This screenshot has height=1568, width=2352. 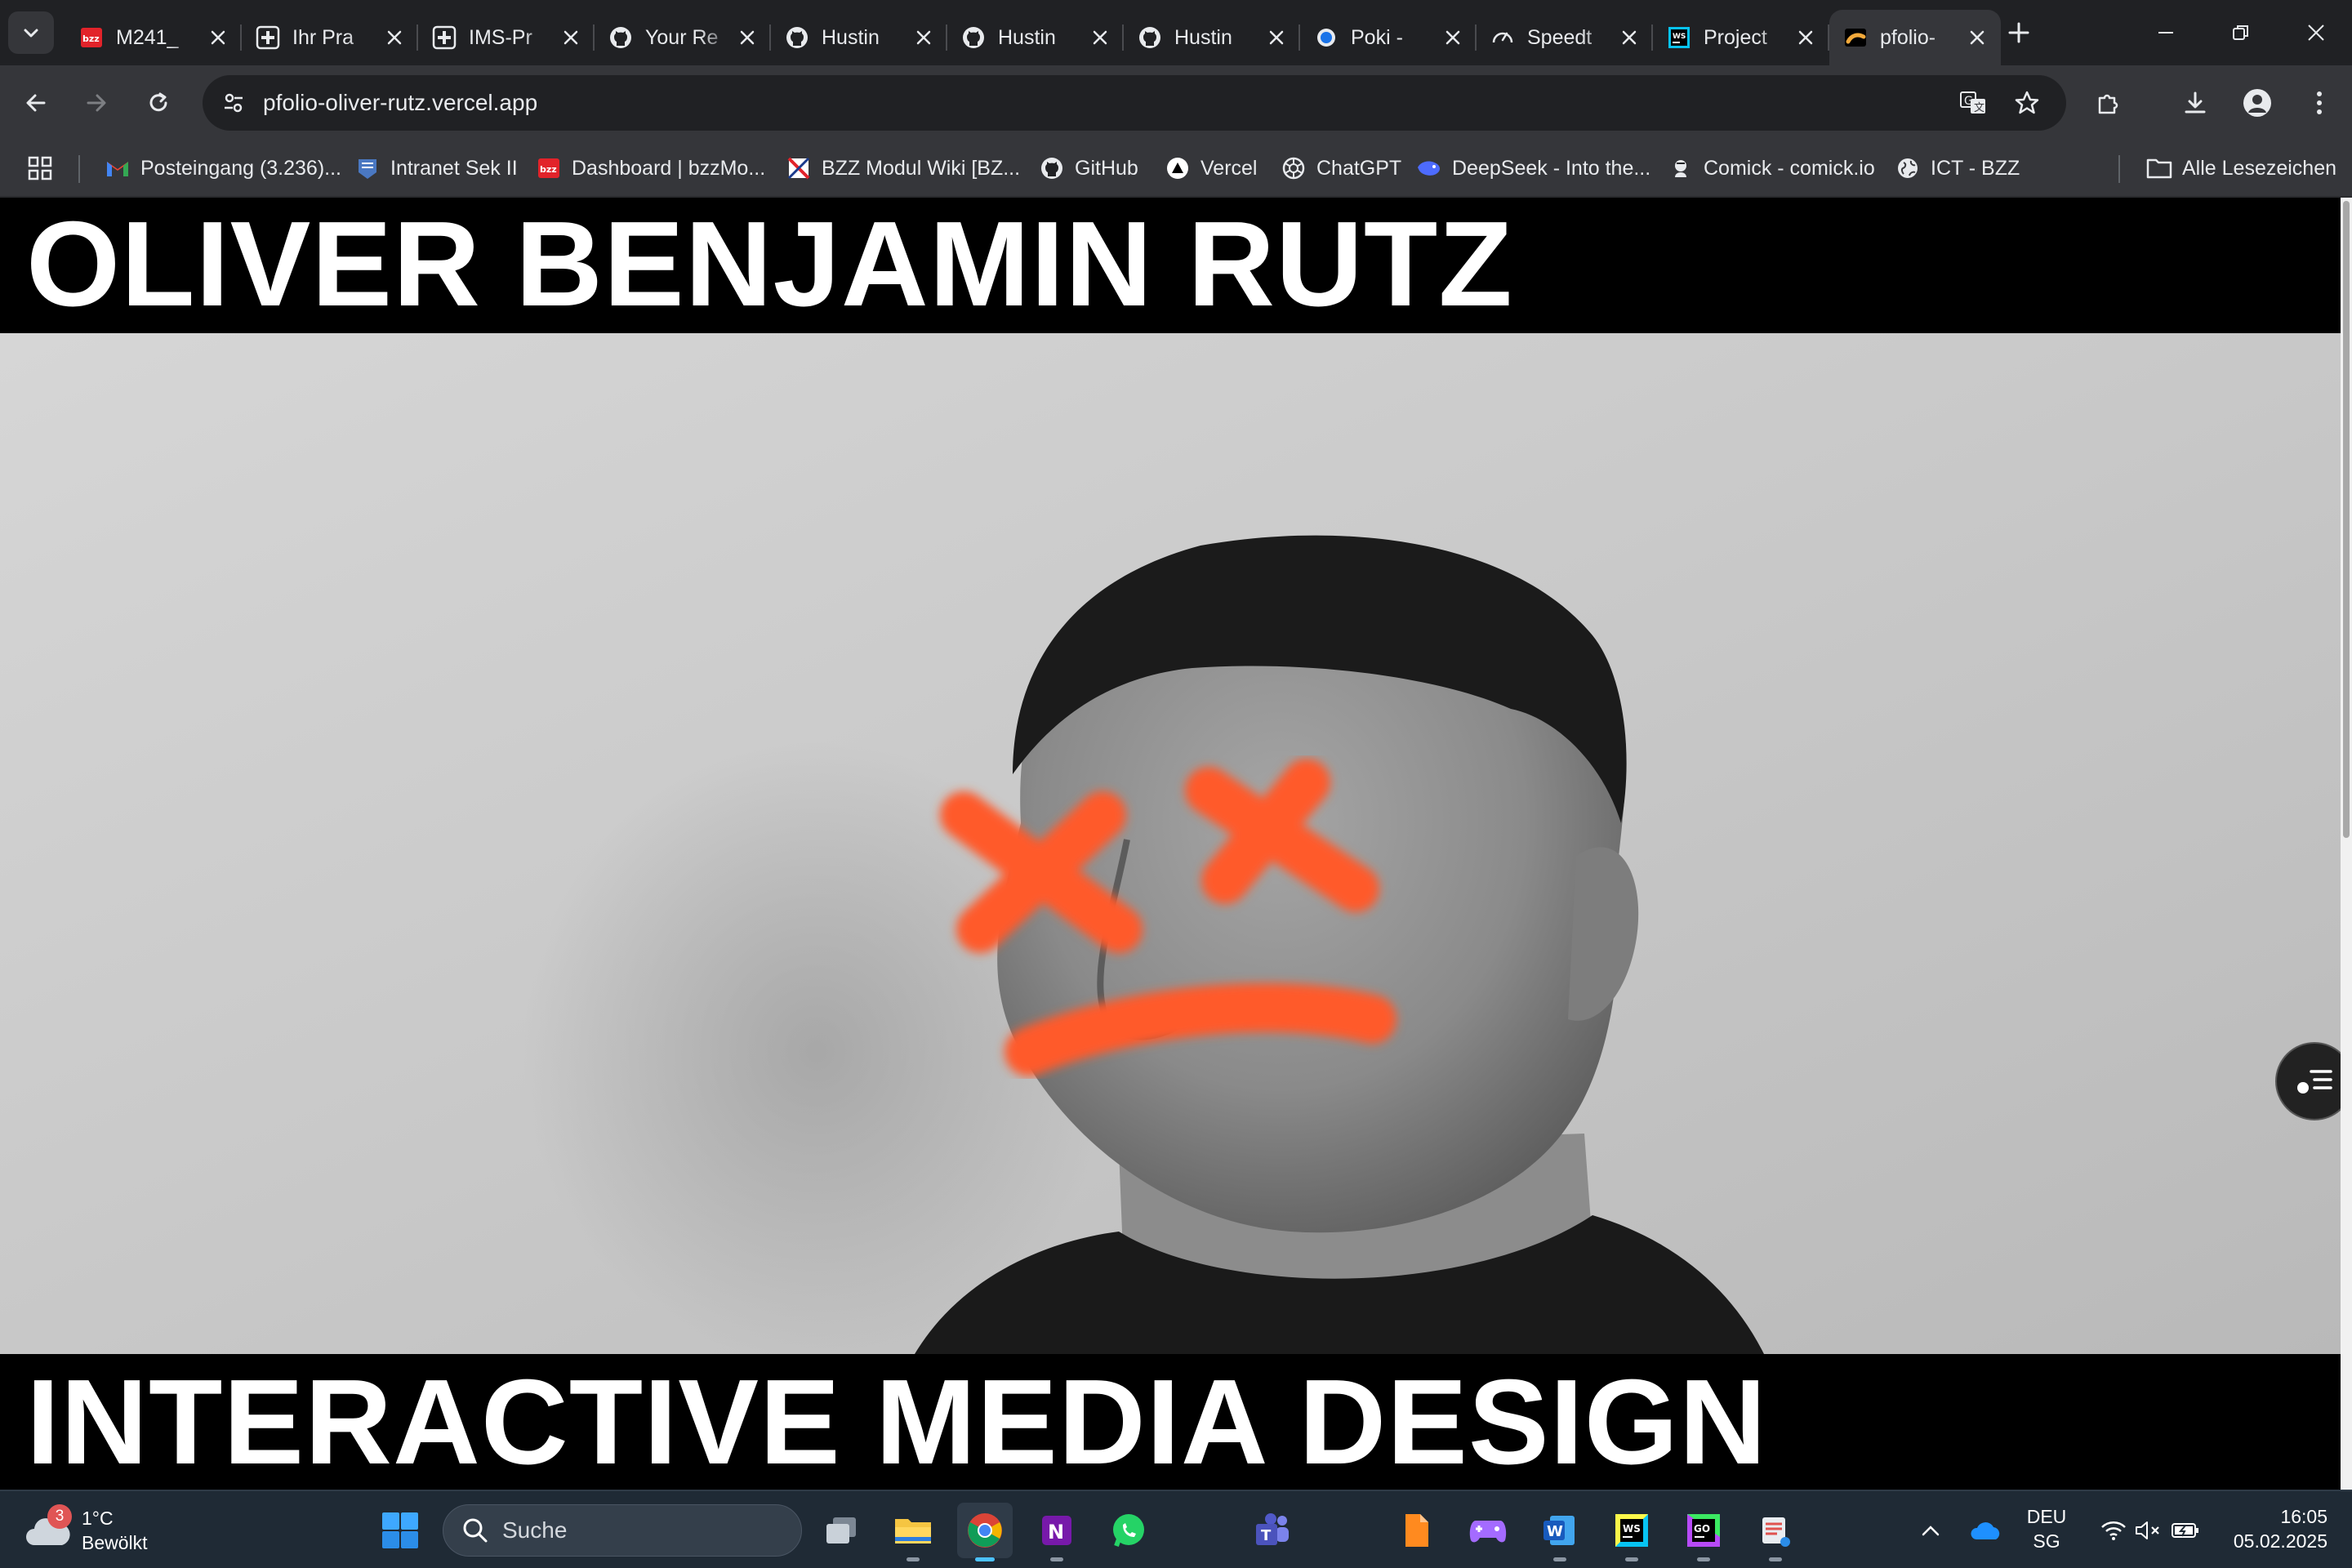 What do you see at coordinates (400, 1530) in the screenshot?
I see `start-button` at bounding box center [400, 1530].